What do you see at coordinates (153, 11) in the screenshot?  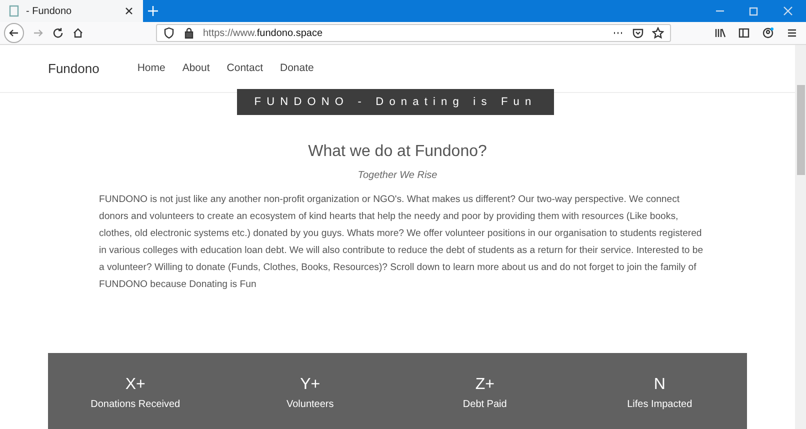 I see `new-tab-icon` at bounding box center [153, 11].